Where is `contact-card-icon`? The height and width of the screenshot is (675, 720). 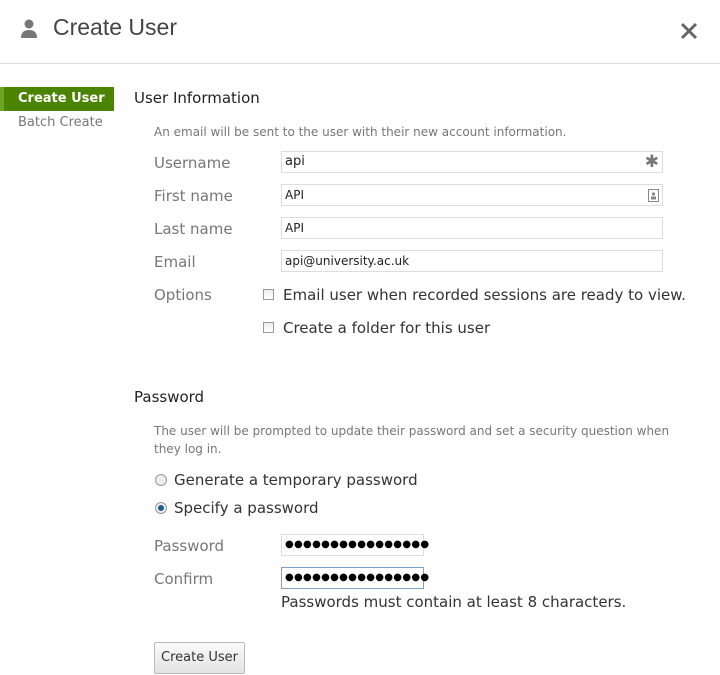
contact-card-icon is located at coordinates (653, 195).